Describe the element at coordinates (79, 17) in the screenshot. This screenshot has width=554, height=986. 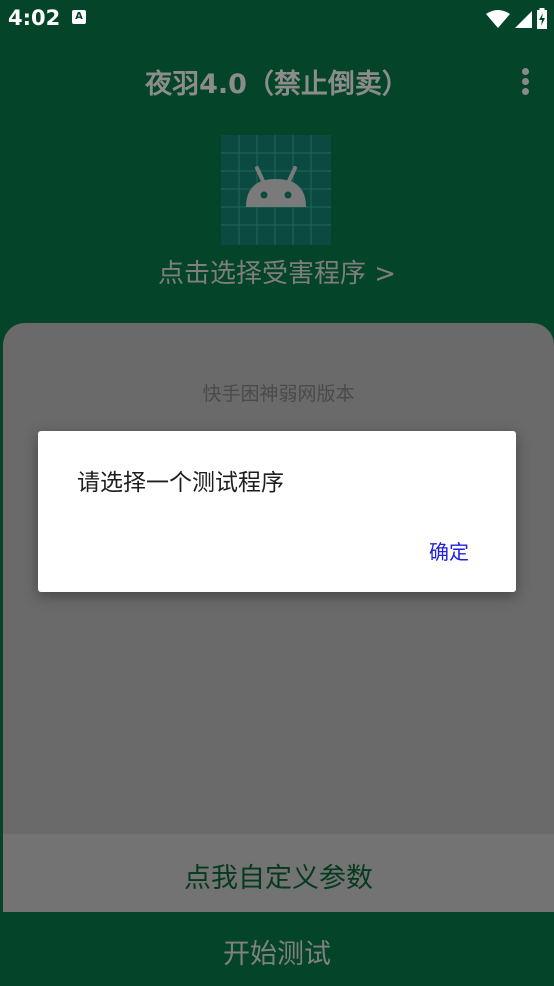
I see `notification-icon: A` at that location.